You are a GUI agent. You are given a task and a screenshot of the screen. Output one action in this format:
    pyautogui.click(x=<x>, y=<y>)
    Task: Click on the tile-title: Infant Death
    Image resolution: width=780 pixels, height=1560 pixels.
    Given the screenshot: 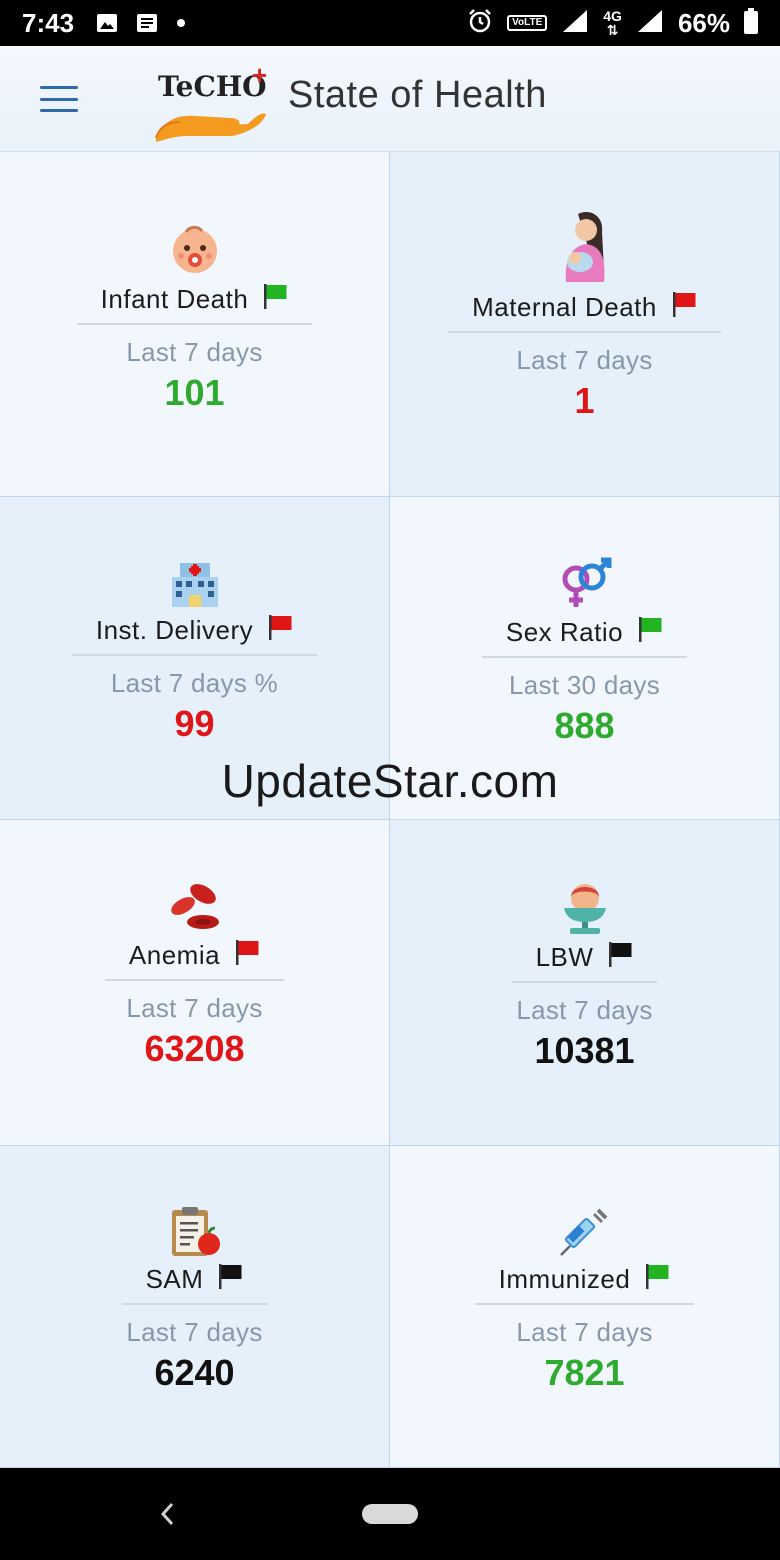 What is the action you would take?
    pyautogui.click(x=174, y=299)
    